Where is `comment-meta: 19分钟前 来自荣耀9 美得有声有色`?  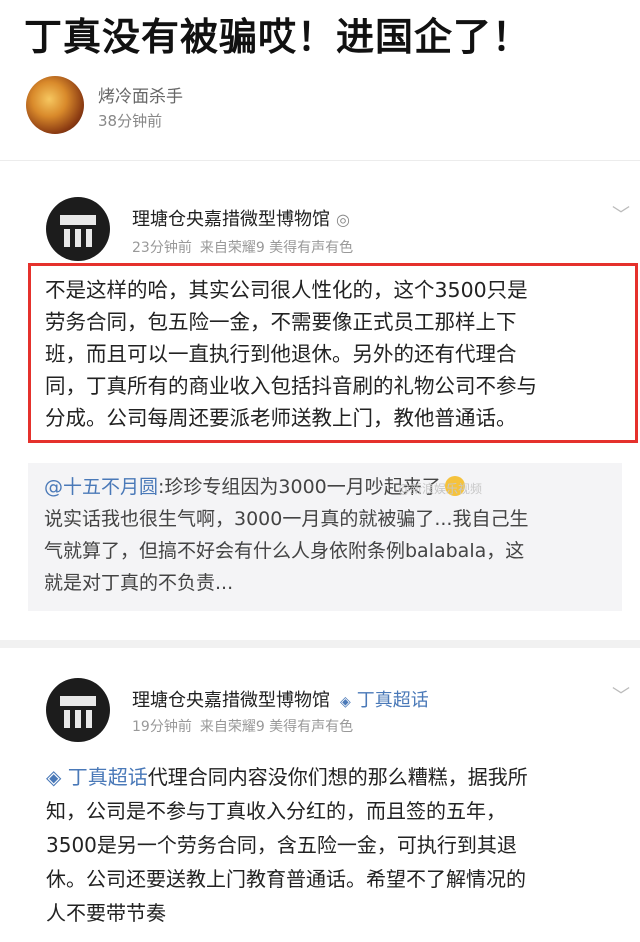
comment-meta: 19分钟前 来自荣耀9 美得有声有色 is located at coordinates (246, 726).